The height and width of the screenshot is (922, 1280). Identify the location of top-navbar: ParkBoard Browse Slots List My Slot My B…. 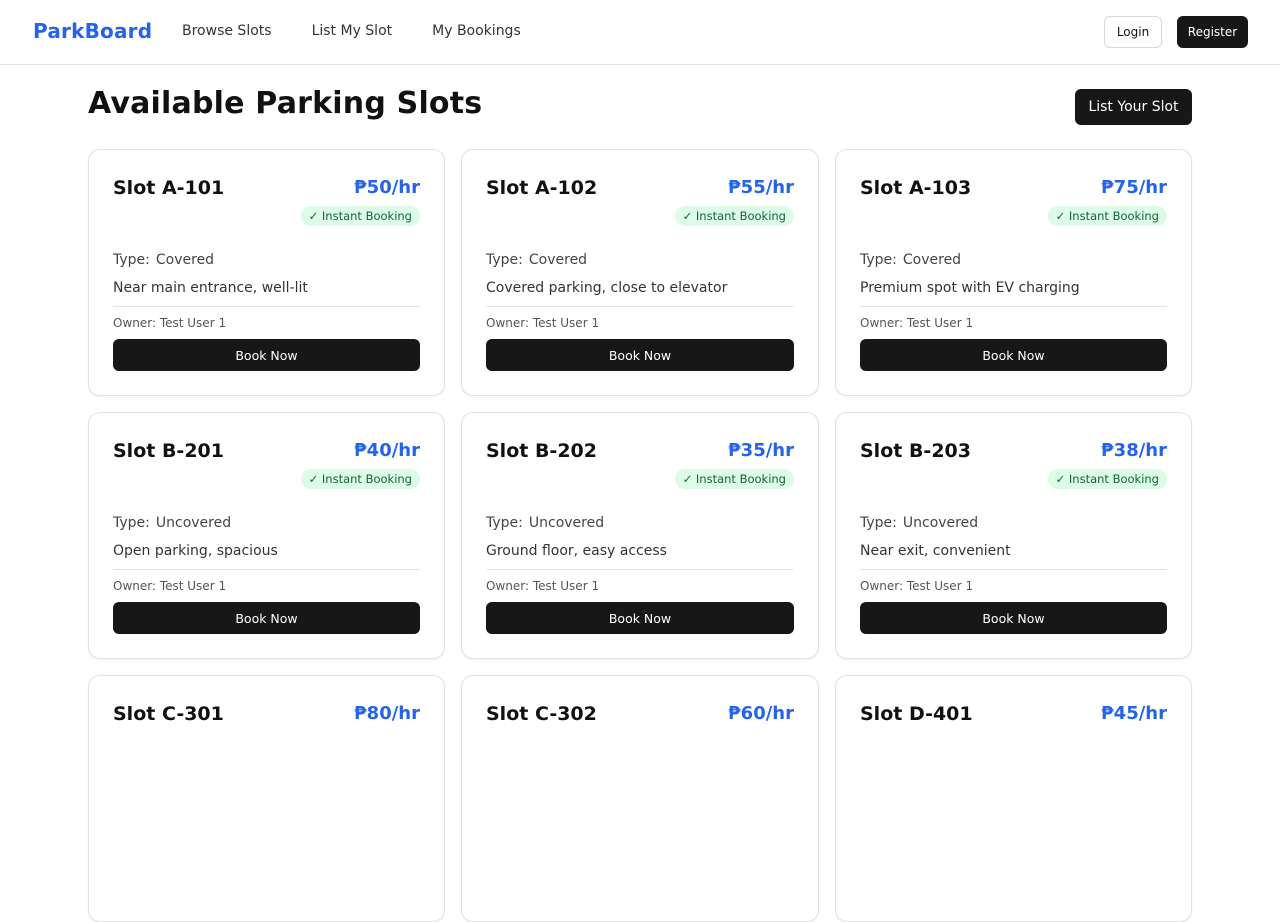
(640, 32).